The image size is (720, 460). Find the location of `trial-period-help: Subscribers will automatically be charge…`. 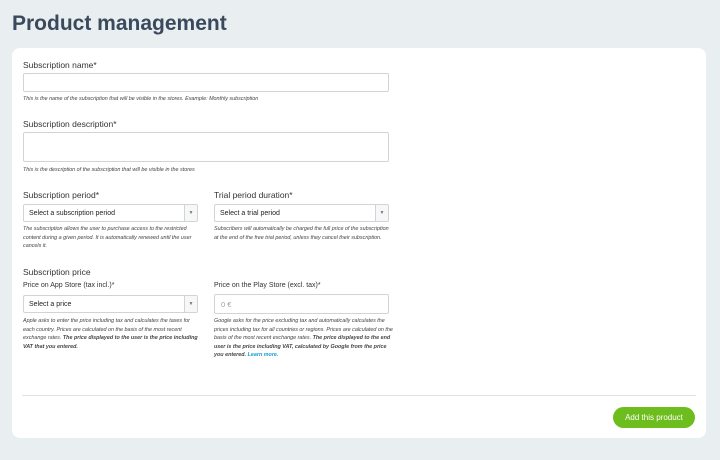

trial-period-help: Subscribers will automatically be charge… is located at coordinates (301, 233).